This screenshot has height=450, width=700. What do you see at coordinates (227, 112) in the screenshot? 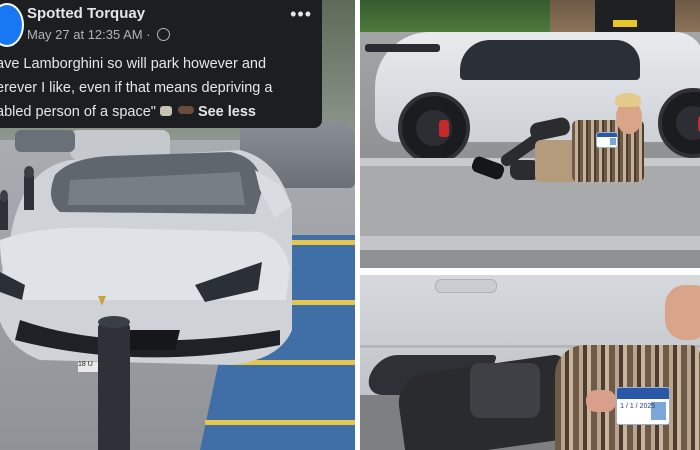
I see `see-less-button: See less` at bounding box center [227, 112].